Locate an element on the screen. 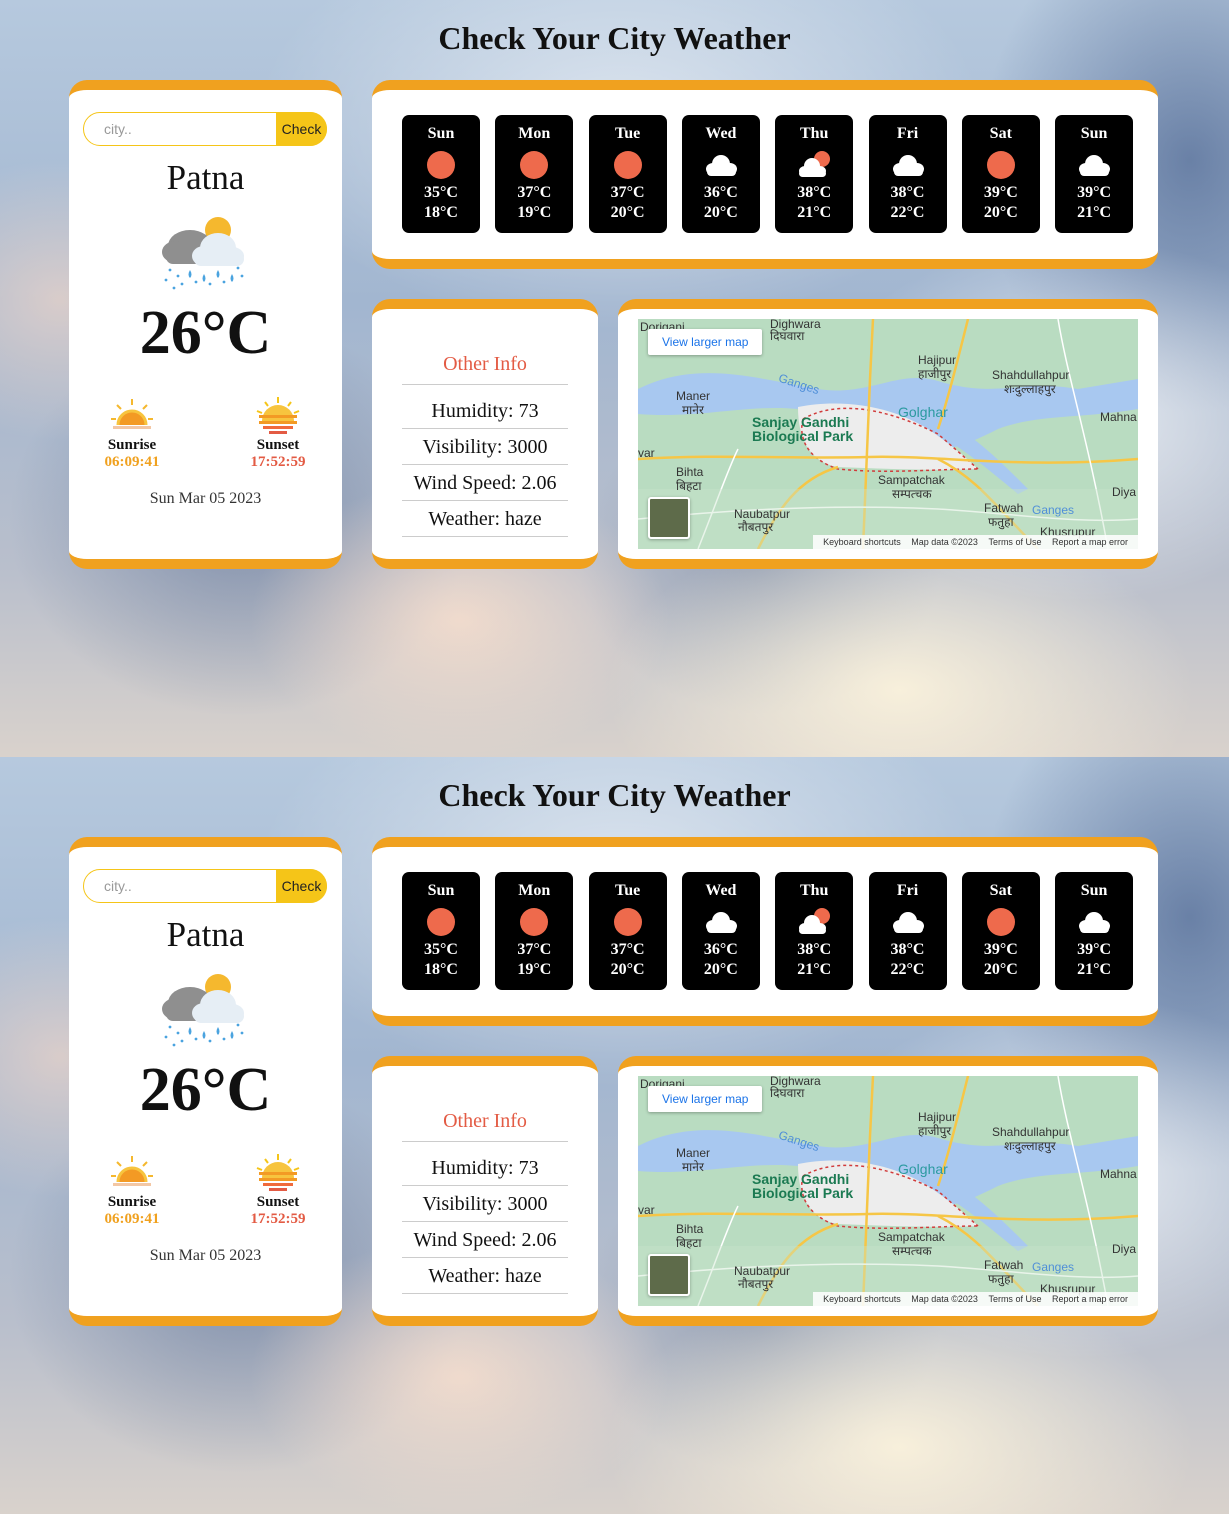 This screenshot has width=1229, height=1514. map-label: Sanjay Gandhi is located at coordinates (801, 1179).